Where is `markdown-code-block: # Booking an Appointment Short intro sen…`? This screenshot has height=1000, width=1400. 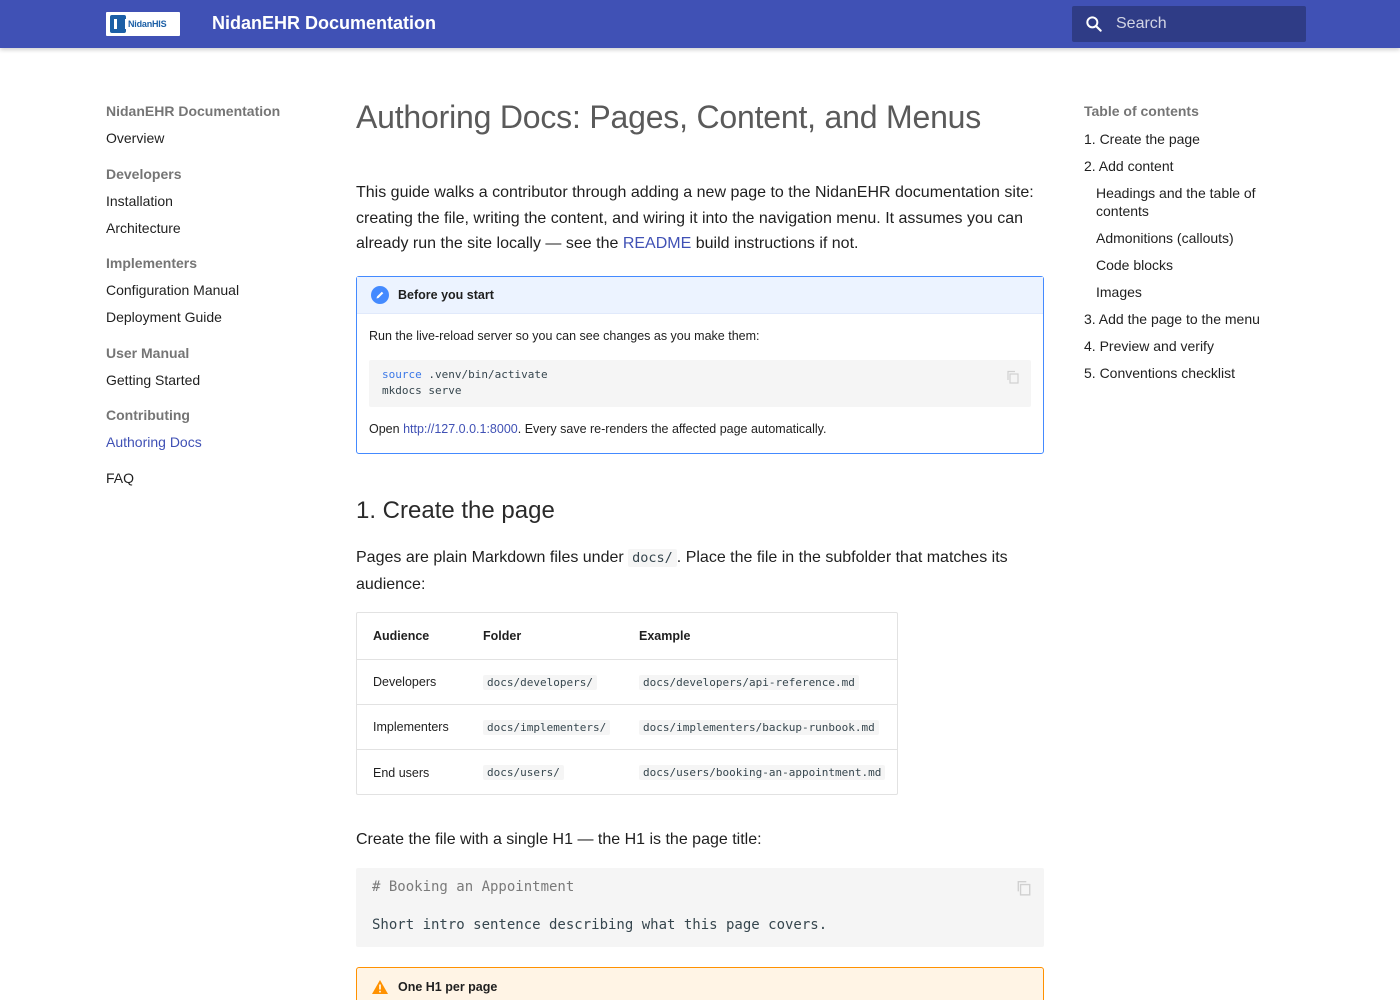
markdown-code-block: # Booking an Appointment Short intro sen… is located at coordinates (700, 907).